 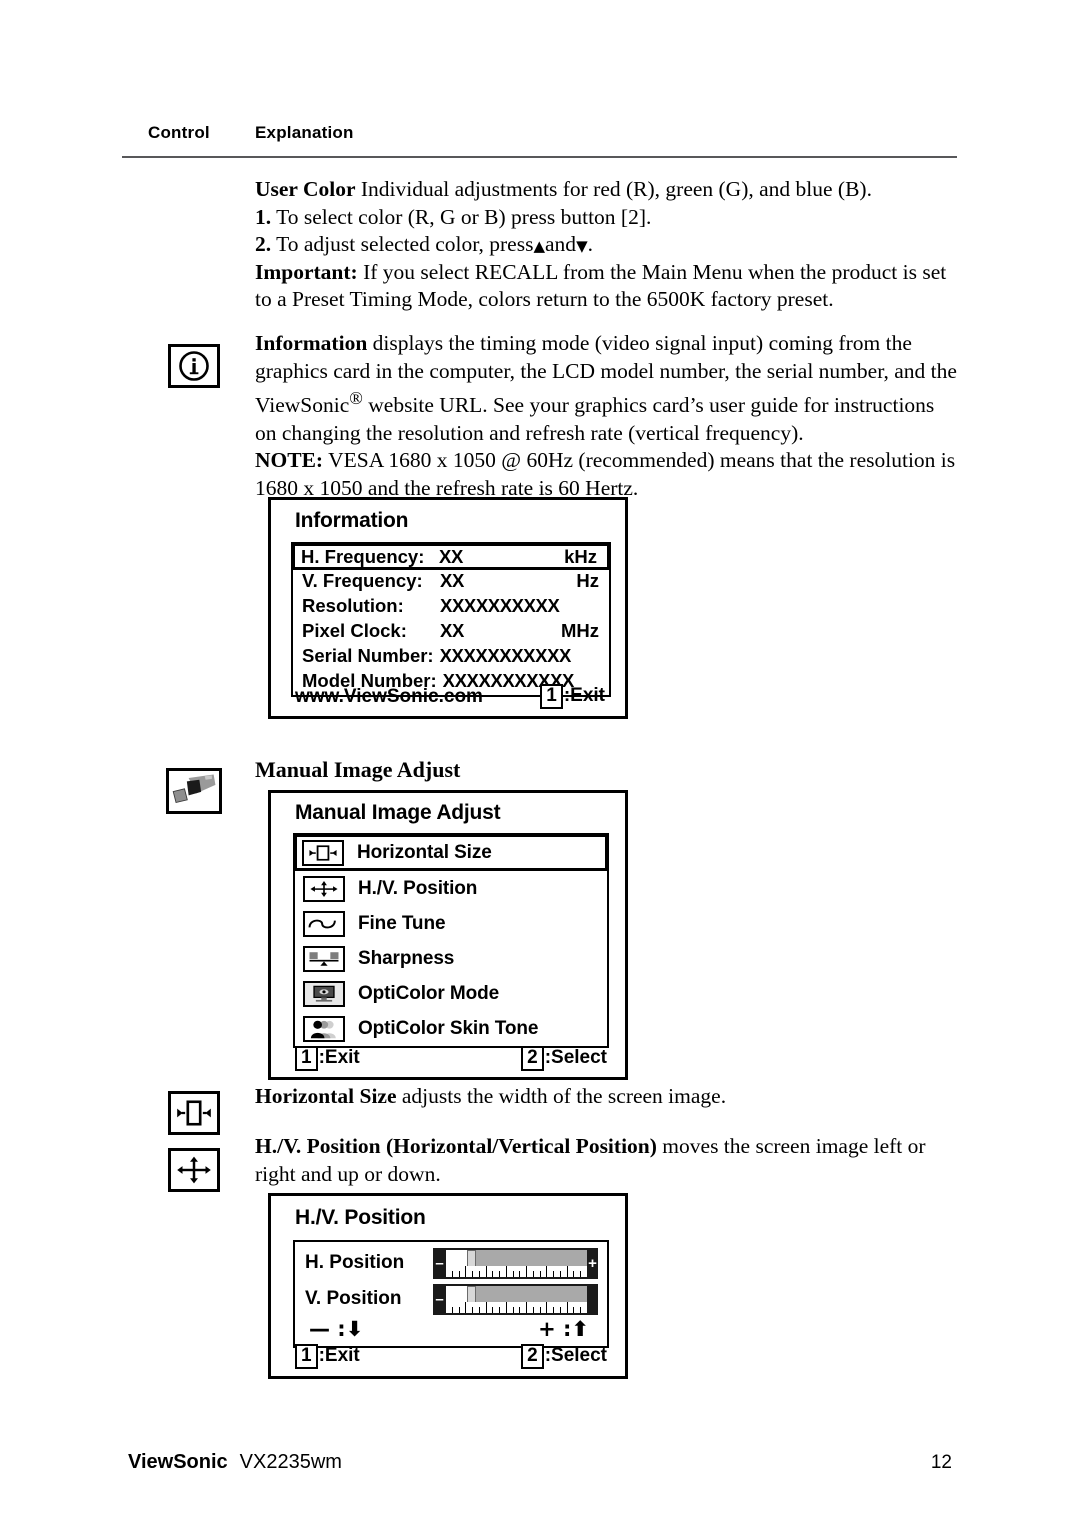 I want to click on row-unit: Hz, so click(x=587, y=580).